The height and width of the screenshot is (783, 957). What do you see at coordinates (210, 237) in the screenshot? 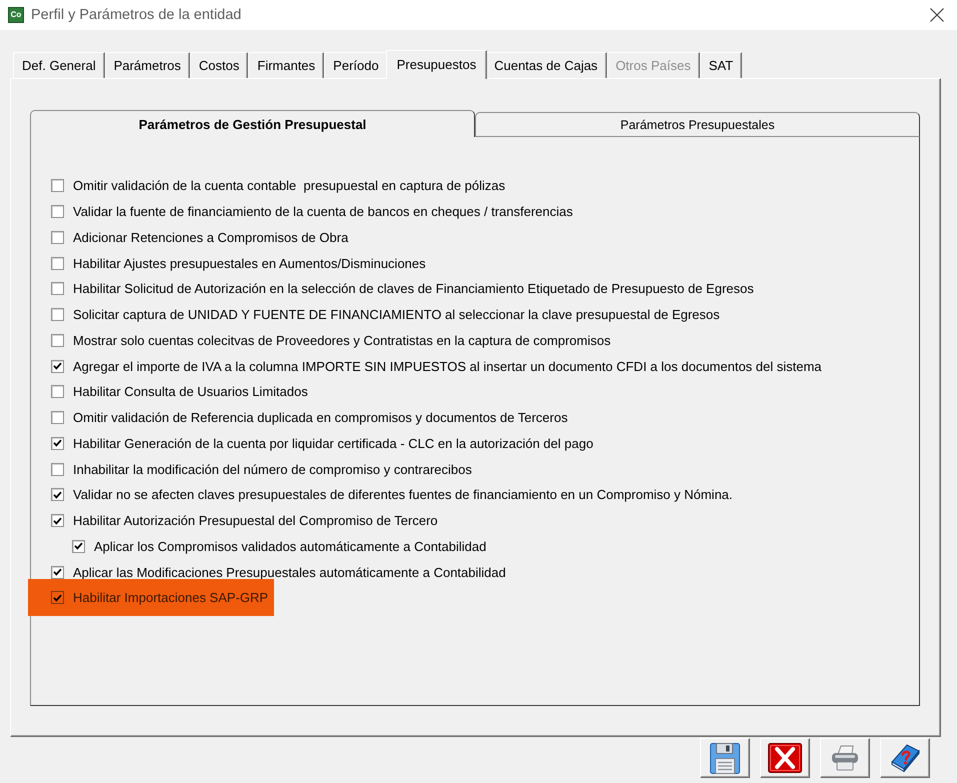
I see `option-label: Adicionar Retenciones a Compromisos de Obra` at bounding box center [210, 237].